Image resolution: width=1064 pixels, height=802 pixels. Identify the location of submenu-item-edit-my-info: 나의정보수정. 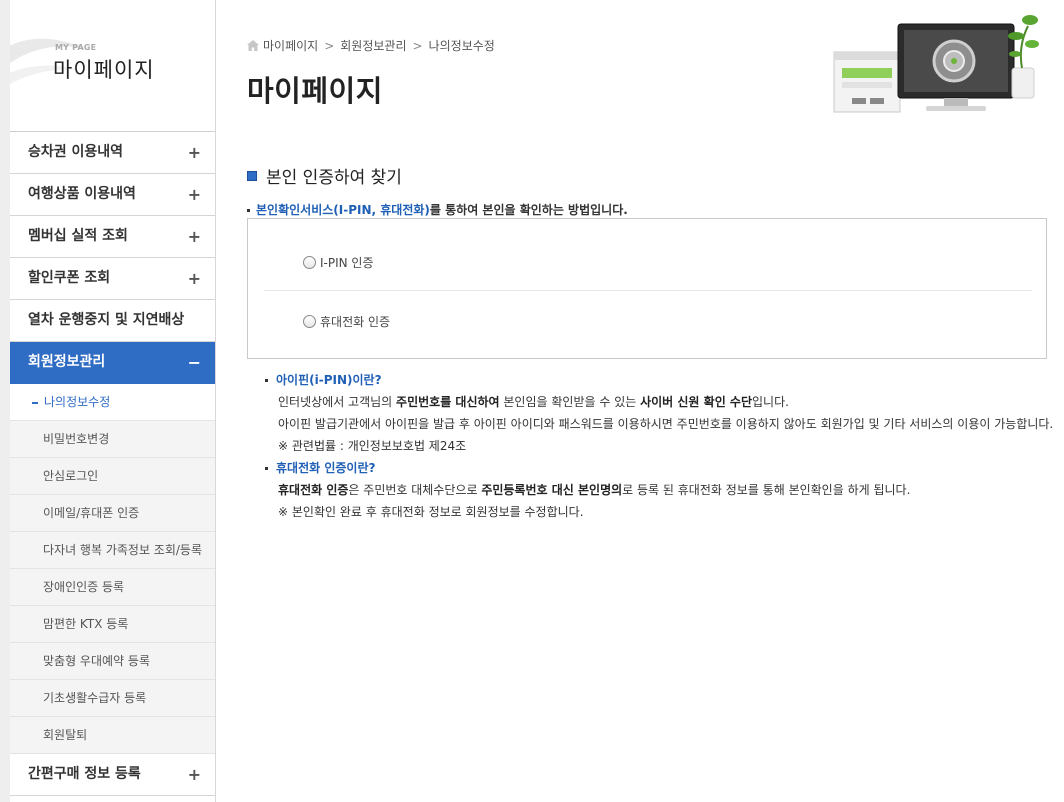
(112, 402).